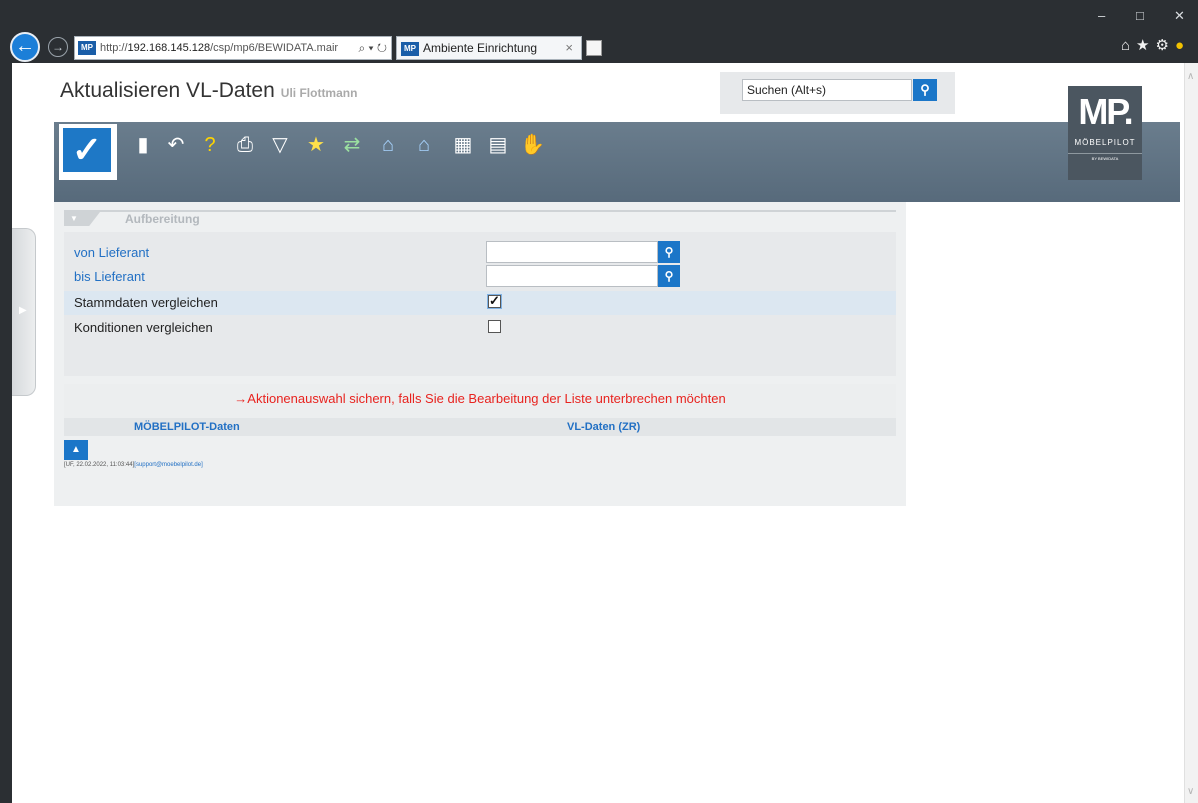  Describe the element at coordinates (1191, 433) in the screenshot. I see `vertical-scrollbar: ∧ ∨` at that location.